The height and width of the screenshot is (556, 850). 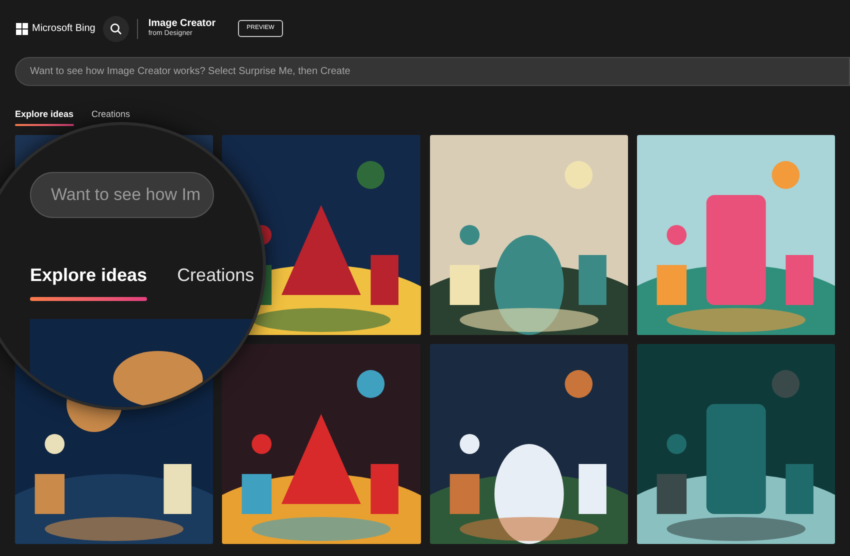 I want to click on product-title: Image Creator, so click(x=182, y=24).